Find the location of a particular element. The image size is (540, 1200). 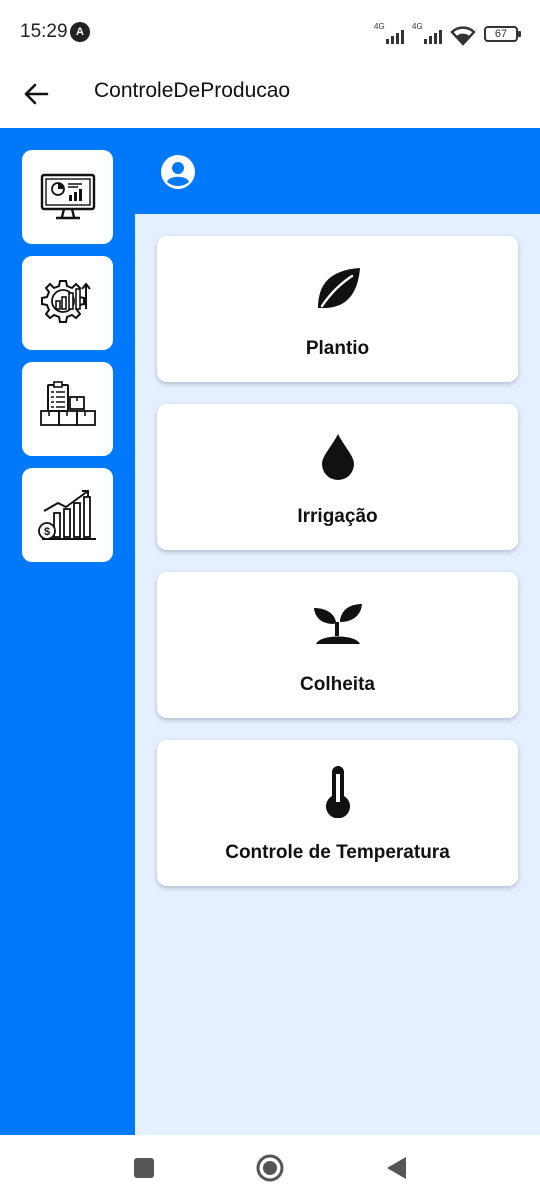

recents-button is located at coordinates (144, 1168).